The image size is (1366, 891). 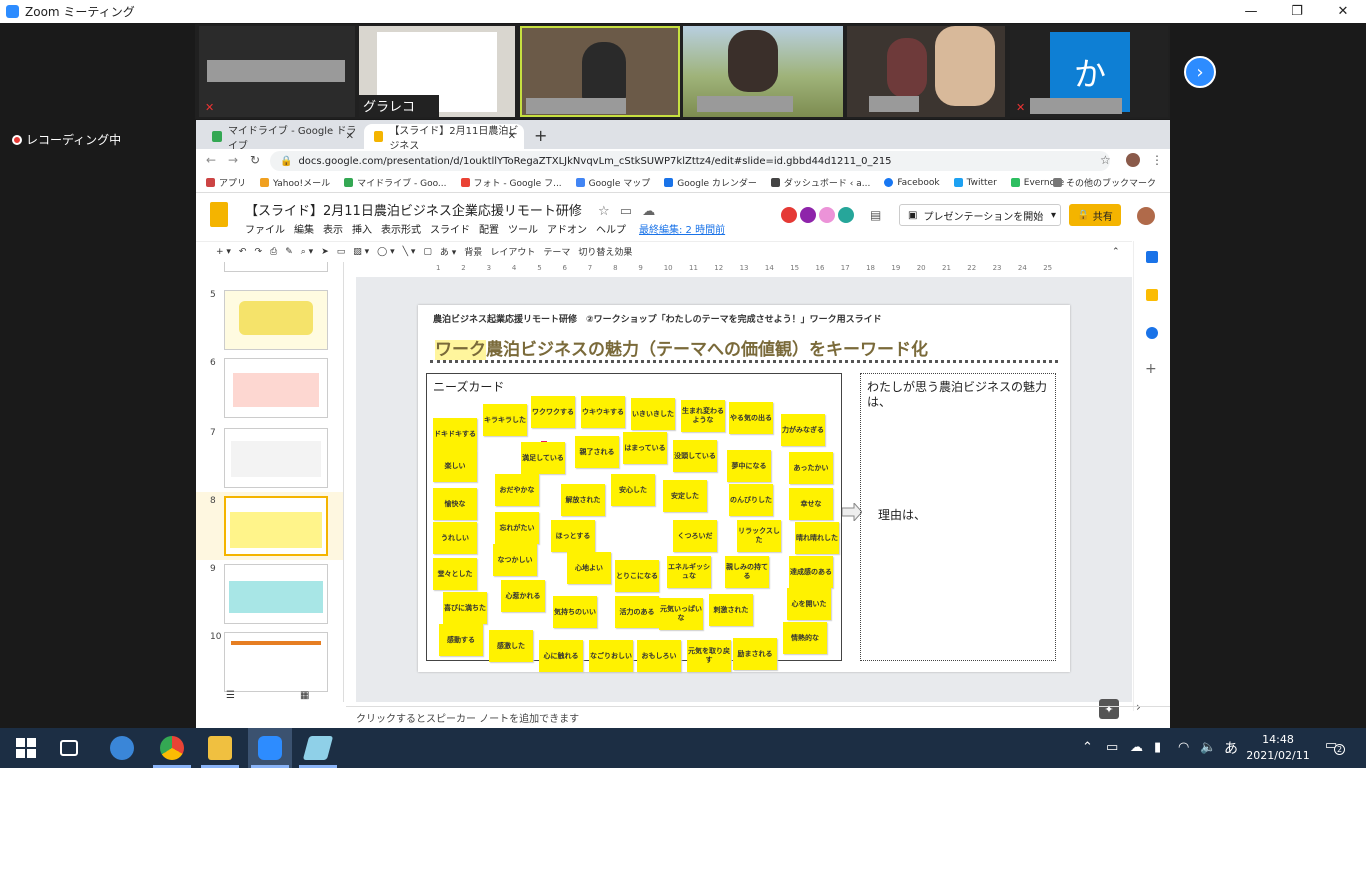 What do you see at coordinates (573, 536) in the screenshot?
I see `needs-sticky-note: ほっとする` at bounding box center [573, 536].